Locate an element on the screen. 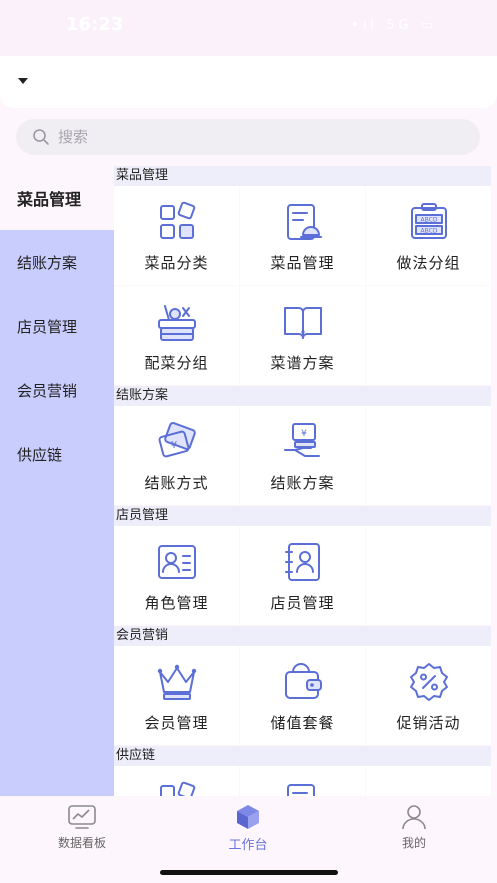 The height and width of the screenshot is (883, 497). search-input is located at coordinates (248, 137).